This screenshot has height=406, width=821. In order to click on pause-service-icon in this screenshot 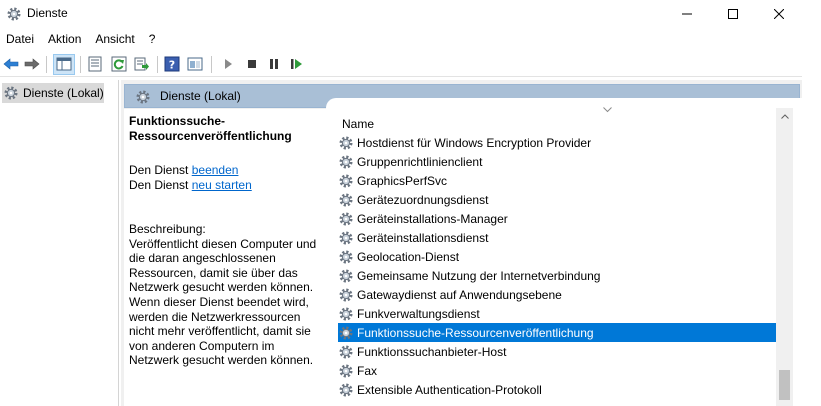, I will do `click(274, 64)`.